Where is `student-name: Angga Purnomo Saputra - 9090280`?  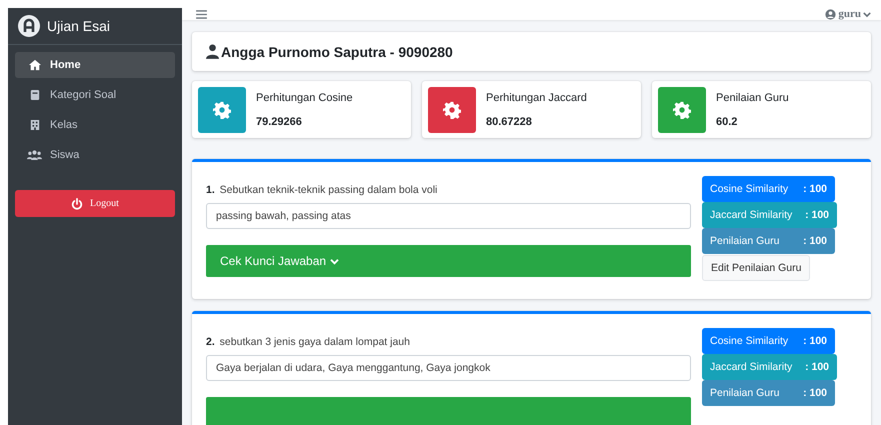
student-name: Angga Purnomo Saputra - 9090280 is located at coordinates (329, 52).